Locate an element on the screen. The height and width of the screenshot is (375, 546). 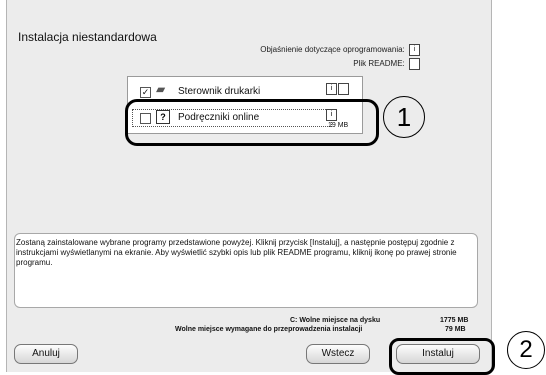
printer-icon: ▰ is located at coordinates (161, 89).